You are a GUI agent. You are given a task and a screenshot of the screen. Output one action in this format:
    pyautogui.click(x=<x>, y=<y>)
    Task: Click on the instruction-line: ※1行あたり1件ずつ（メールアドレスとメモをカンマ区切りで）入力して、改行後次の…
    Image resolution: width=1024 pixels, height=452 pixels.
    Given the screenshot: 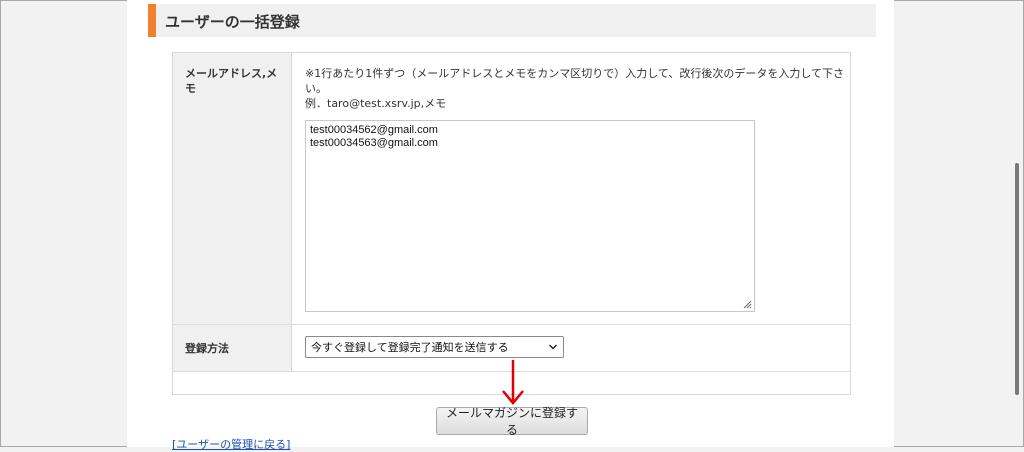 What is the action you would take?
    pyautogui.click(x=575, y=73)
    